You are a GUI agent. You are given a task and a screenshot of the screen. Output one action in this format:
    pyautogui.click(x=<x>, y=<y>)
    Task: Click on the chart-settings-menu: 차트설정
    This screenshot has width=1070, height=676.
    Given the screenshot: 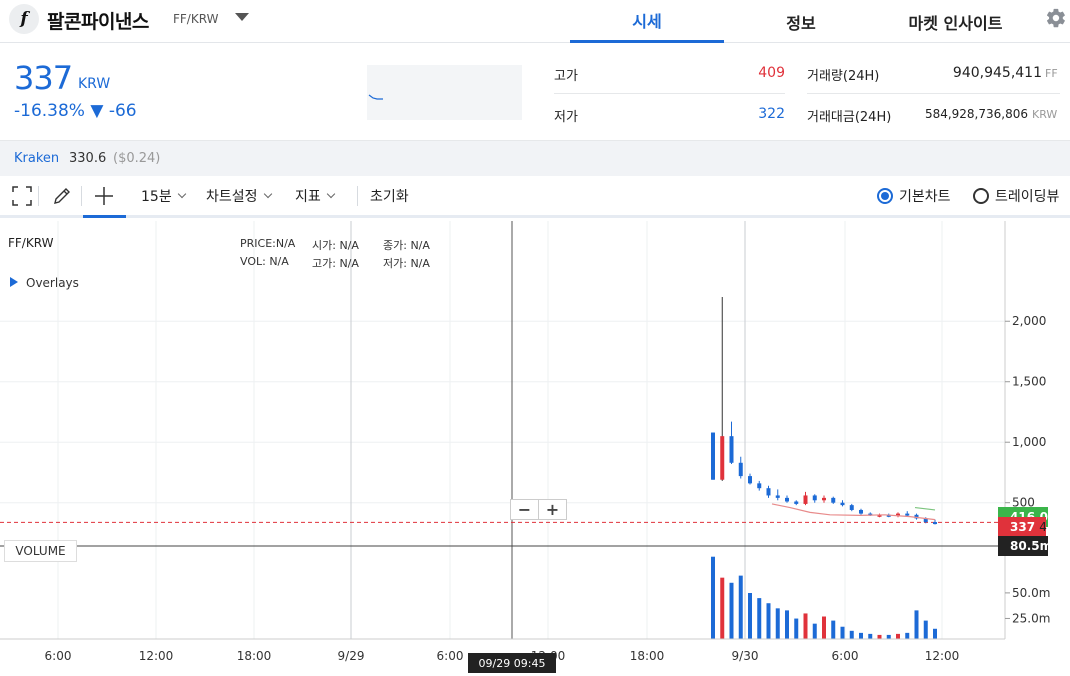 What is the action you would take?
    pyautogui.click(x=239, y=196)
    